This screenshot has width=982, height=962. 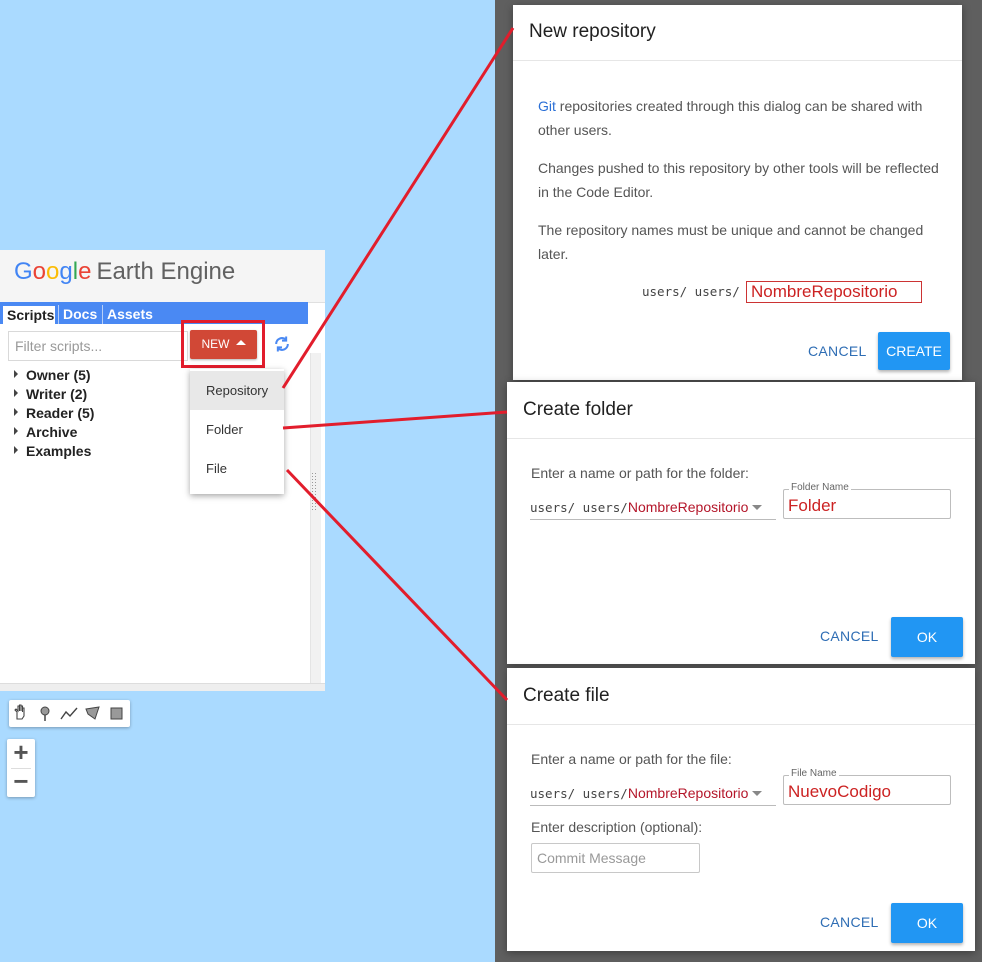 I want to click on folder-prompt: Enter a name or path for the folder:, so click(x=640, y=473).